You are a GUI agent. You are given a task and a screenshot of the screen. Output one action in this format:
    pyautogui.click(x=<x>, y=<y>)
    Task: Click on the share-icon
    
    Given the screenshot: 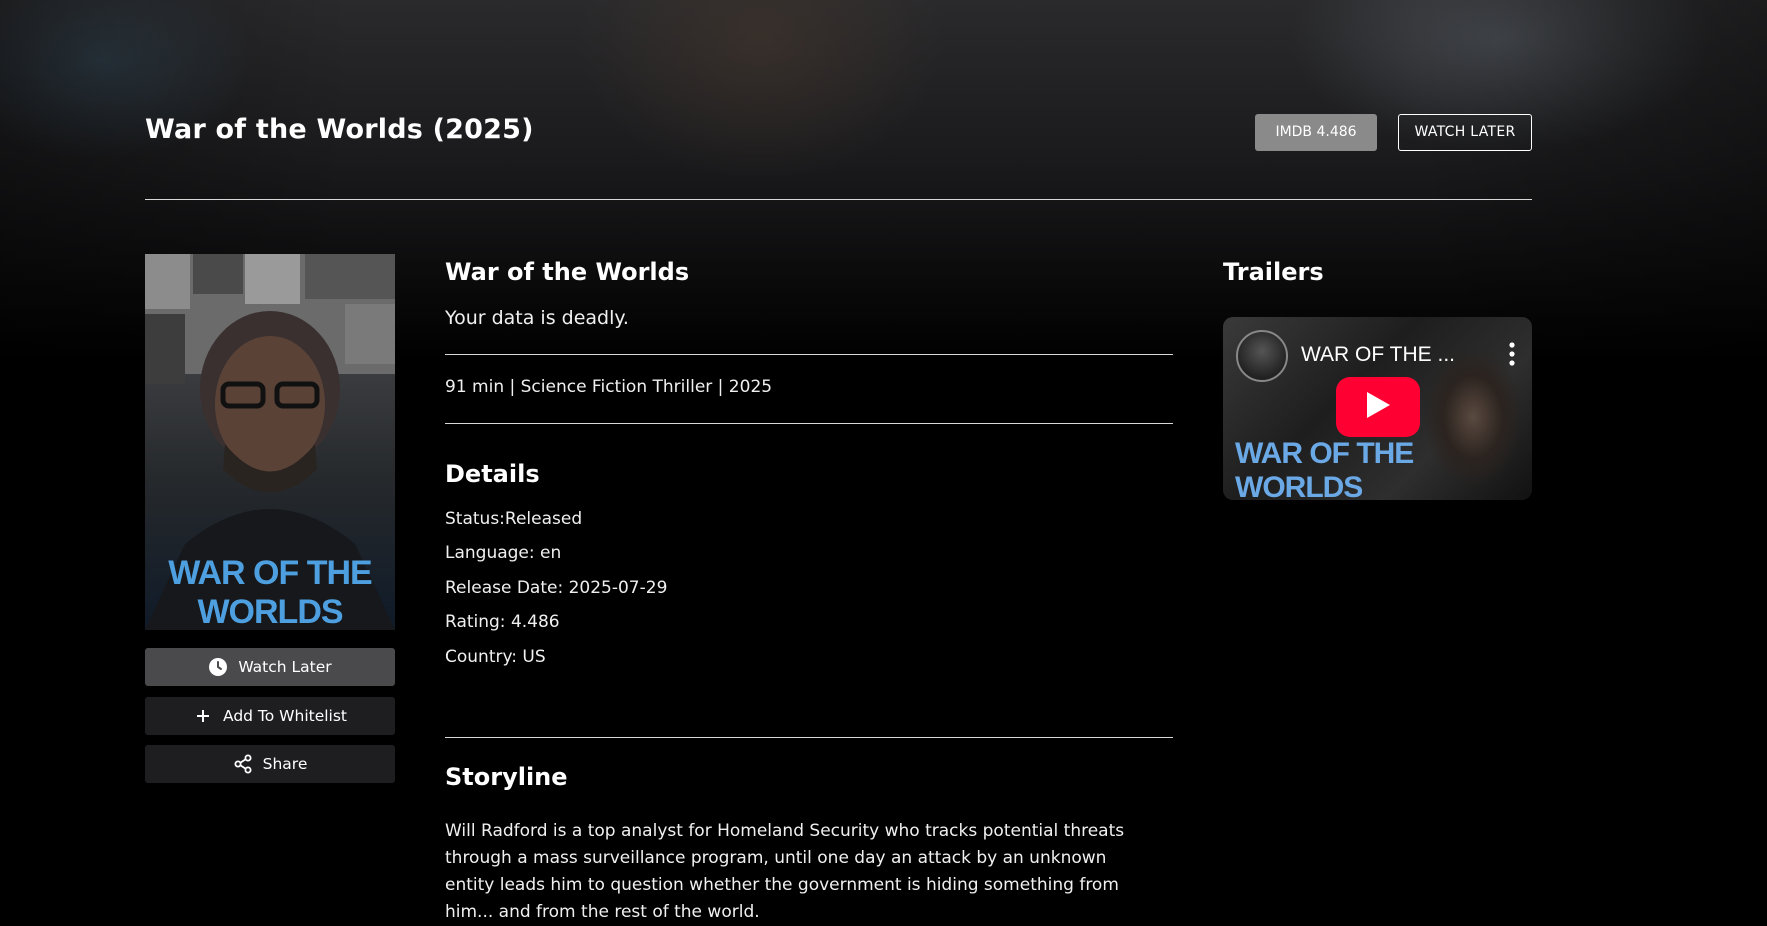 What is the action you would take?
    pyautogui.click(x=243, y=764)
    